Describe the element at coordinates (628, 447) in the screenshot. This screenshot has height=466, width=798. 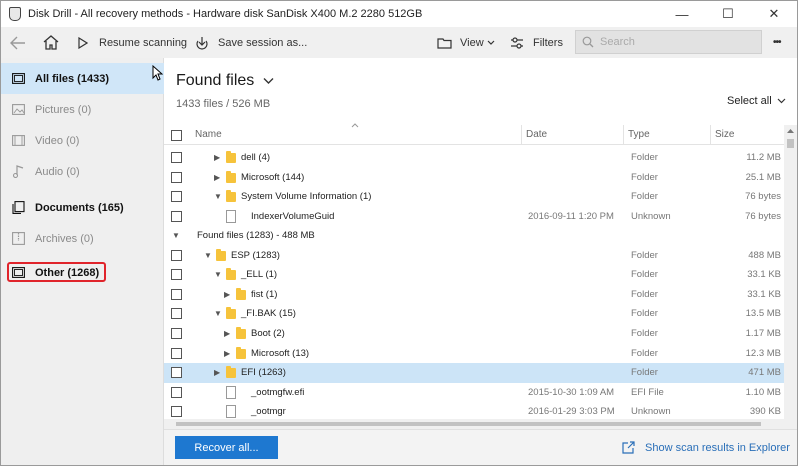
I see `open-external-icon` at that location.